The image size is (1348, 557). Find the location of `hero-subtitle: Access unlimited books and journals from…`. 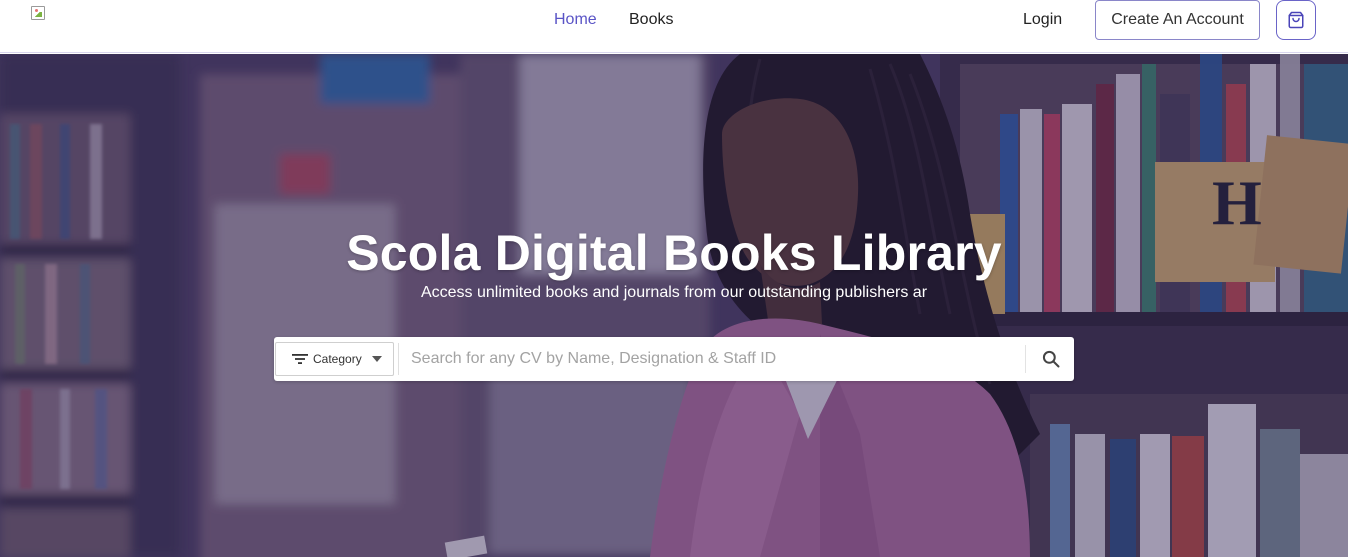

hero-subtitle: Access unlimited books and journals from… is located at coordinates (674, 292).